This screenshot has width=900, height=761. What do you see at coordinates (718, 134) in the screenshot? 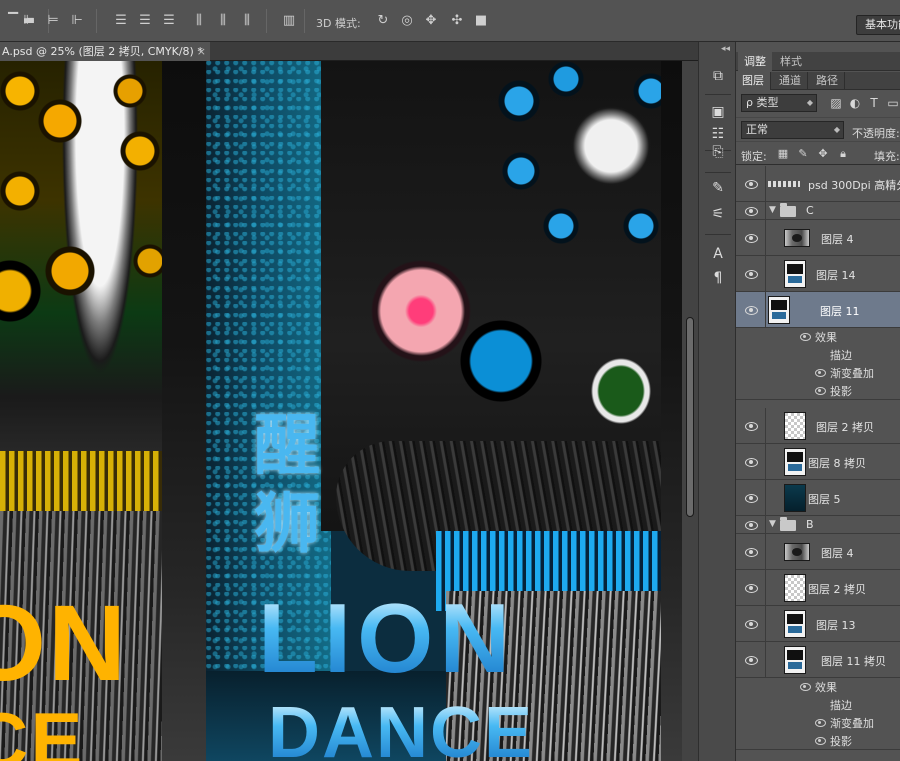
I see `properties-icon: ☷` at bounding box center [718, 134].